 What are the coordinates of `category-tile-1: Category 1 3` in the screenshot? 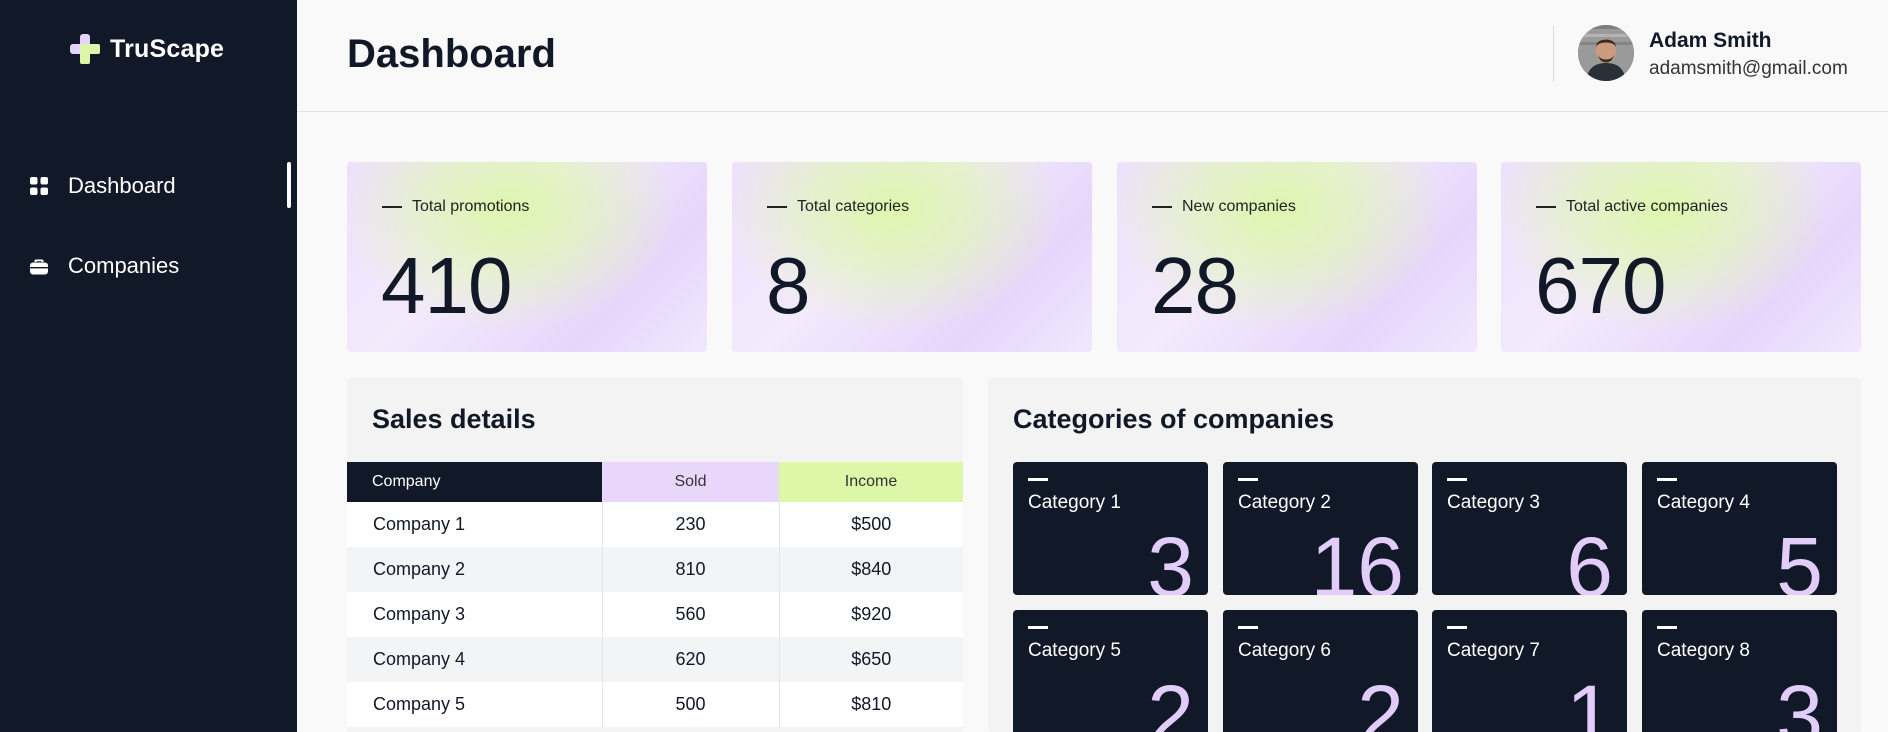 It's located at (1110, 528).